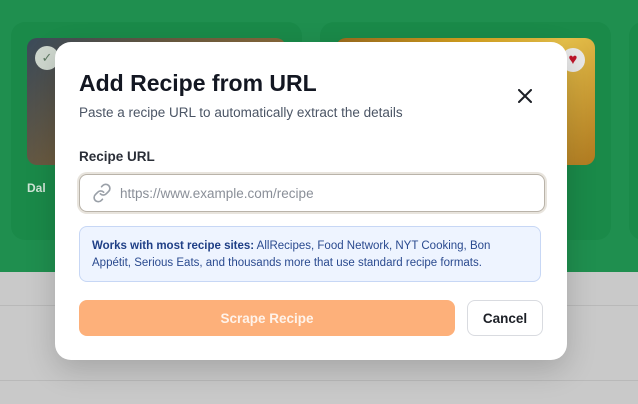 The width and height of the screenshot is (638, 404). I want to click on recipe-url-field, so click(312, 193).